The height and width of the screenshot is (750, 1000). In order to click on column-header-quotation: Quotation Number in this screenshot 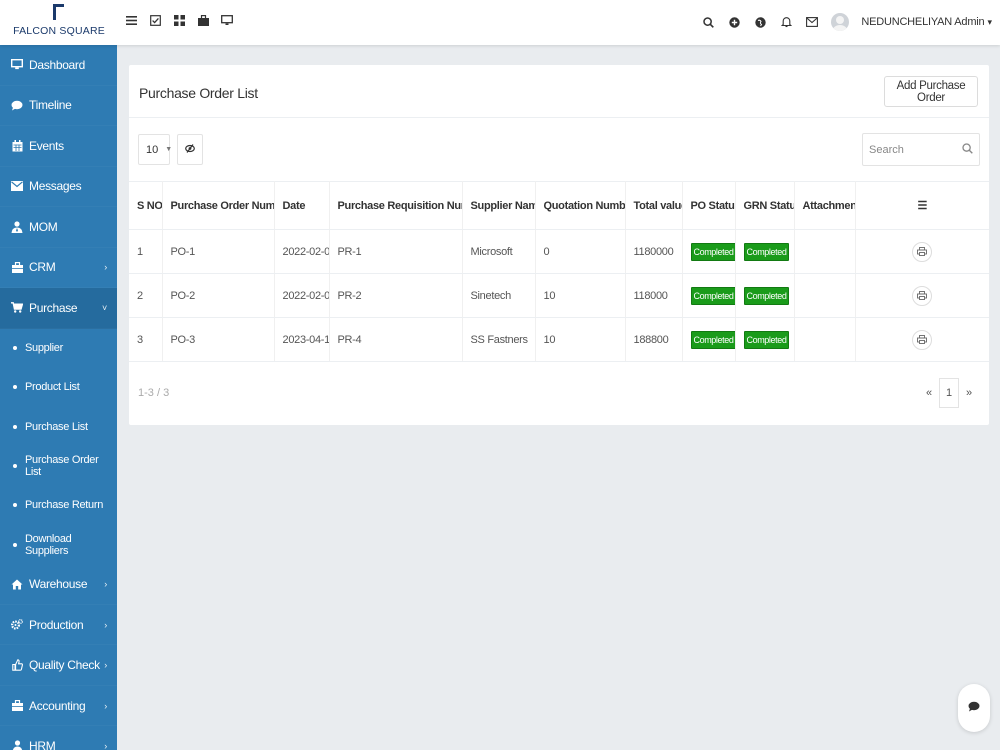, I will do `click(580, 205)`.